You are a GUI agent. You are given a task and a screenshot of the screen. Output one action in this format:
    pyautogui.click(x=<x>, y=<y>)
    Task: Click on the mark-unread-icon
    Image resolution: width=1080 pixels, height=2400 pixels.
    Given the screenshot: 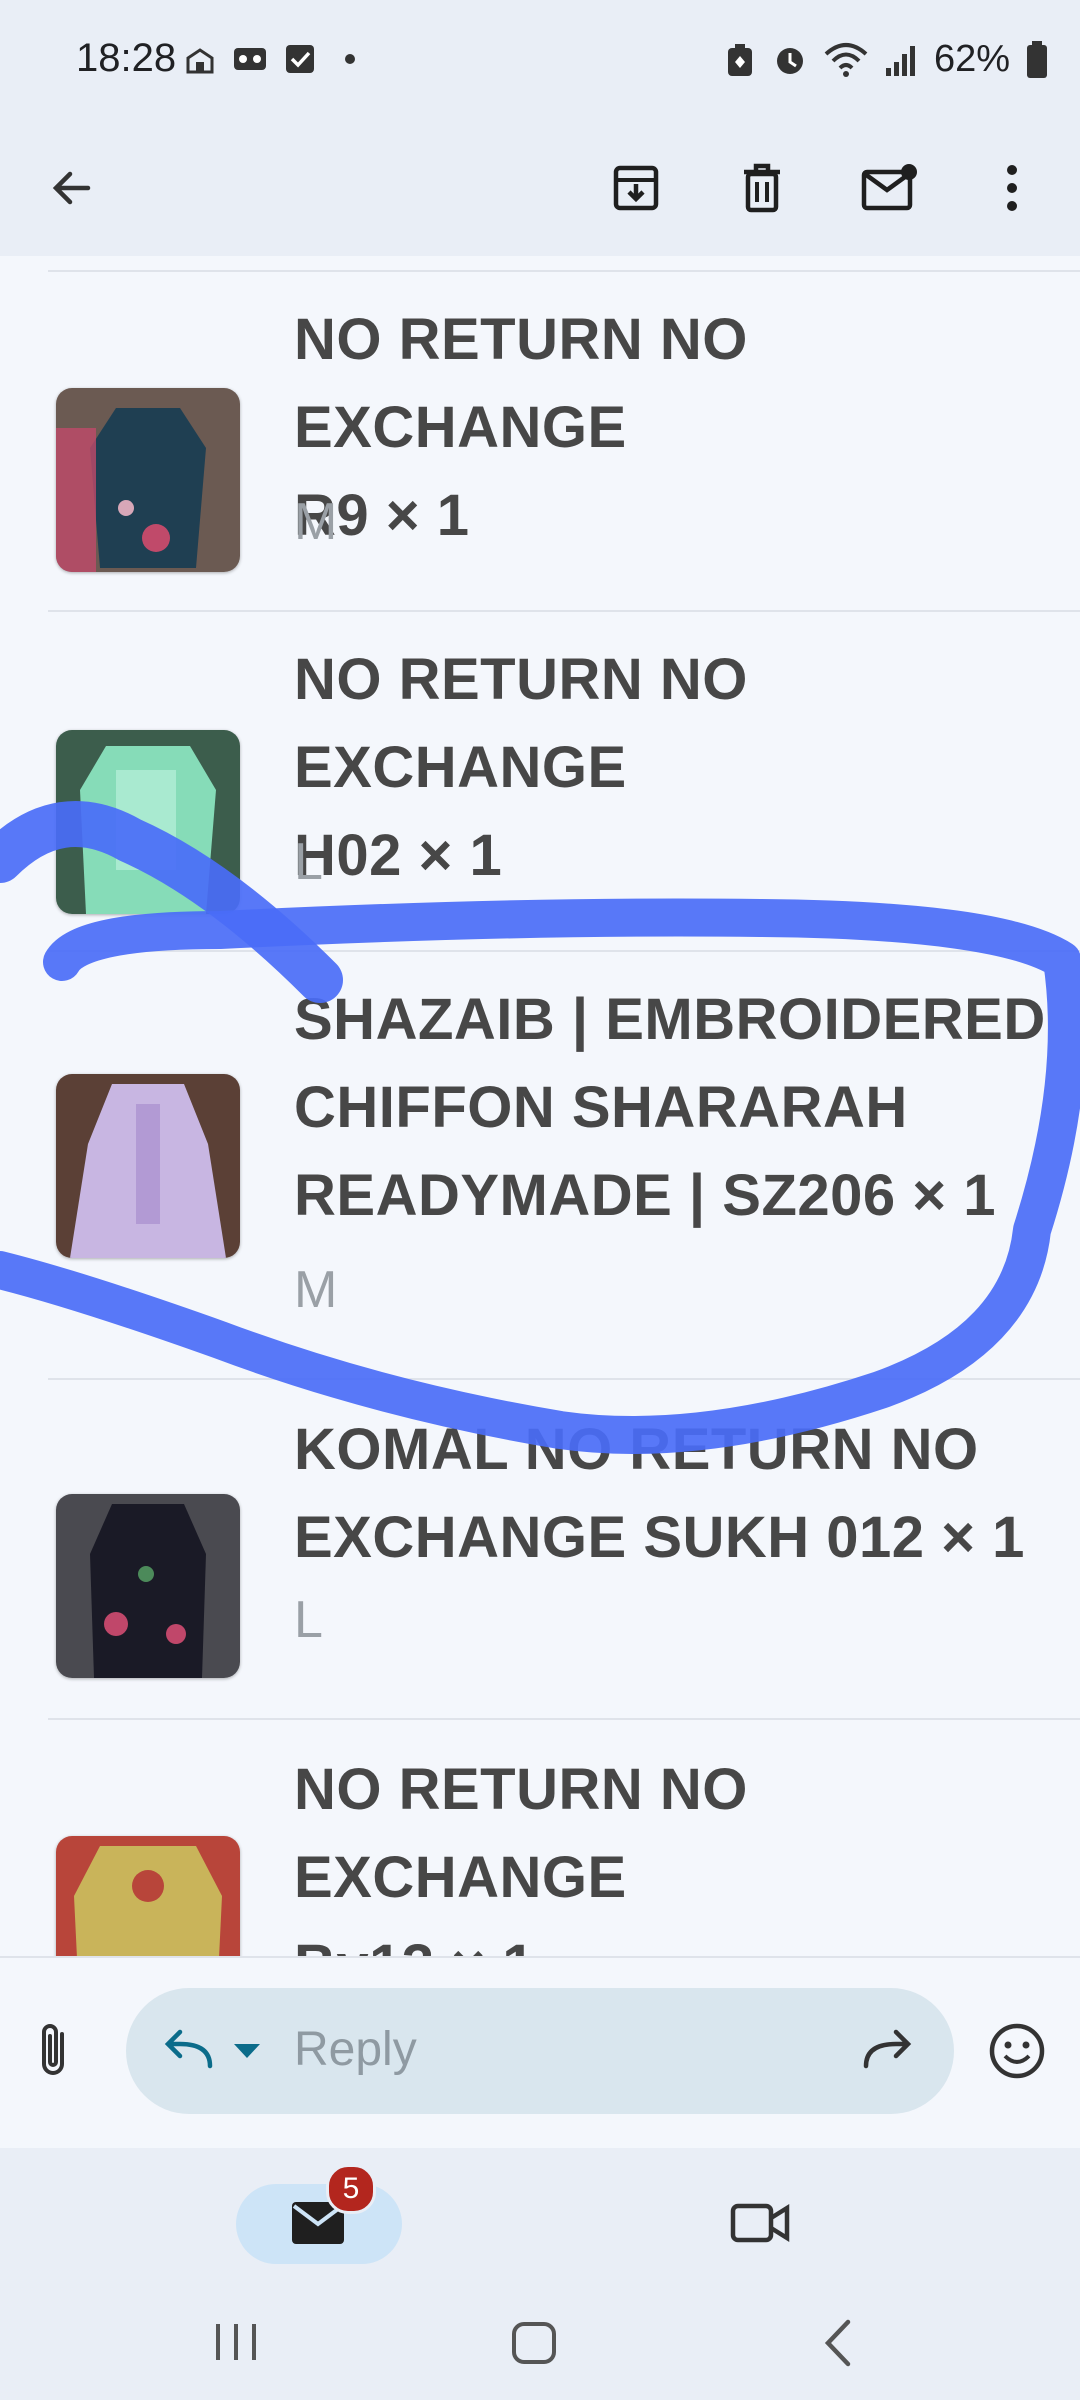 What is the action you would take?
    pyautogui.click(x=889, y=187)
    